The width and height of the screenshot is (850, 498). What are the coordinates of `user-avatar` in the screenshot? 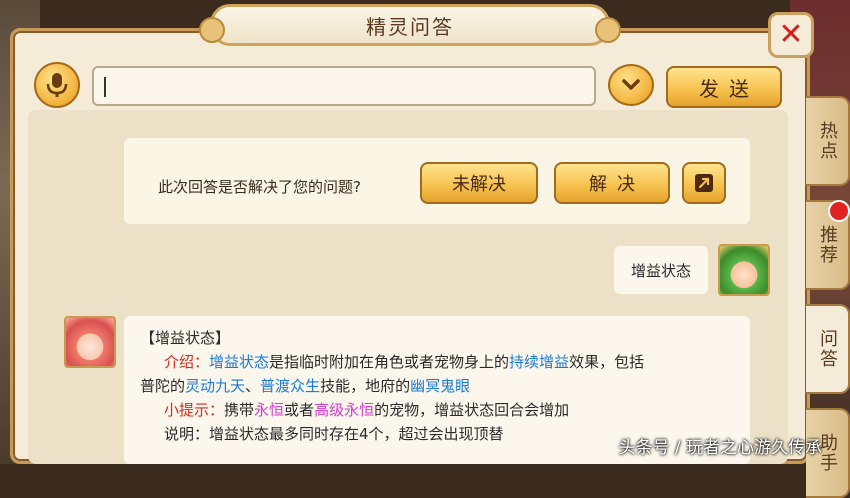 It's located at (744, 270).